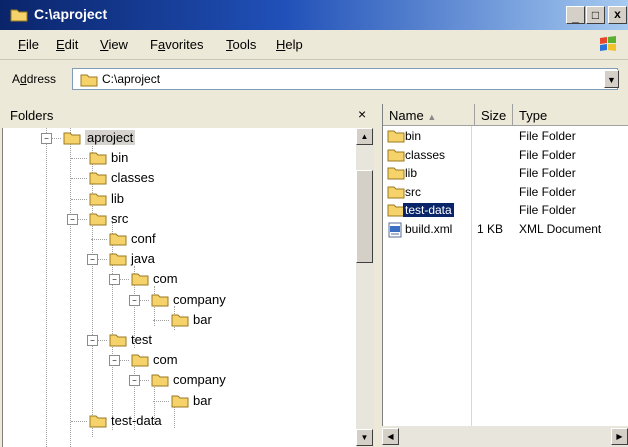 Image resolution: width=628 pixels, height=447 pixels. What do you see at coordinates (395, 231) in the screenshot?
I see `xml-file-icon` at bounding box center [395, 231].